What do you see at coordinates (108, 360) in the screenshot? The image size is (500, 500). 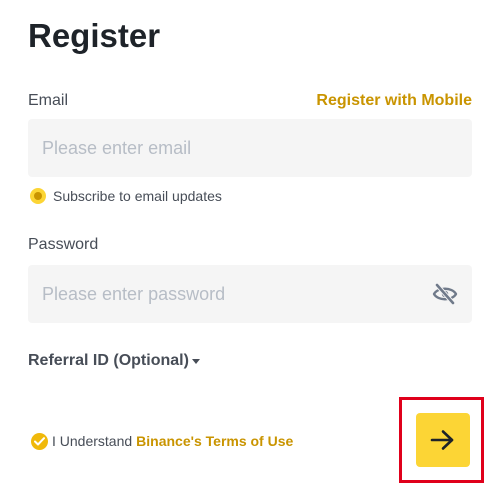 I see `referral-label: Referral ID (Optional)` at bounding box center [108, 360].